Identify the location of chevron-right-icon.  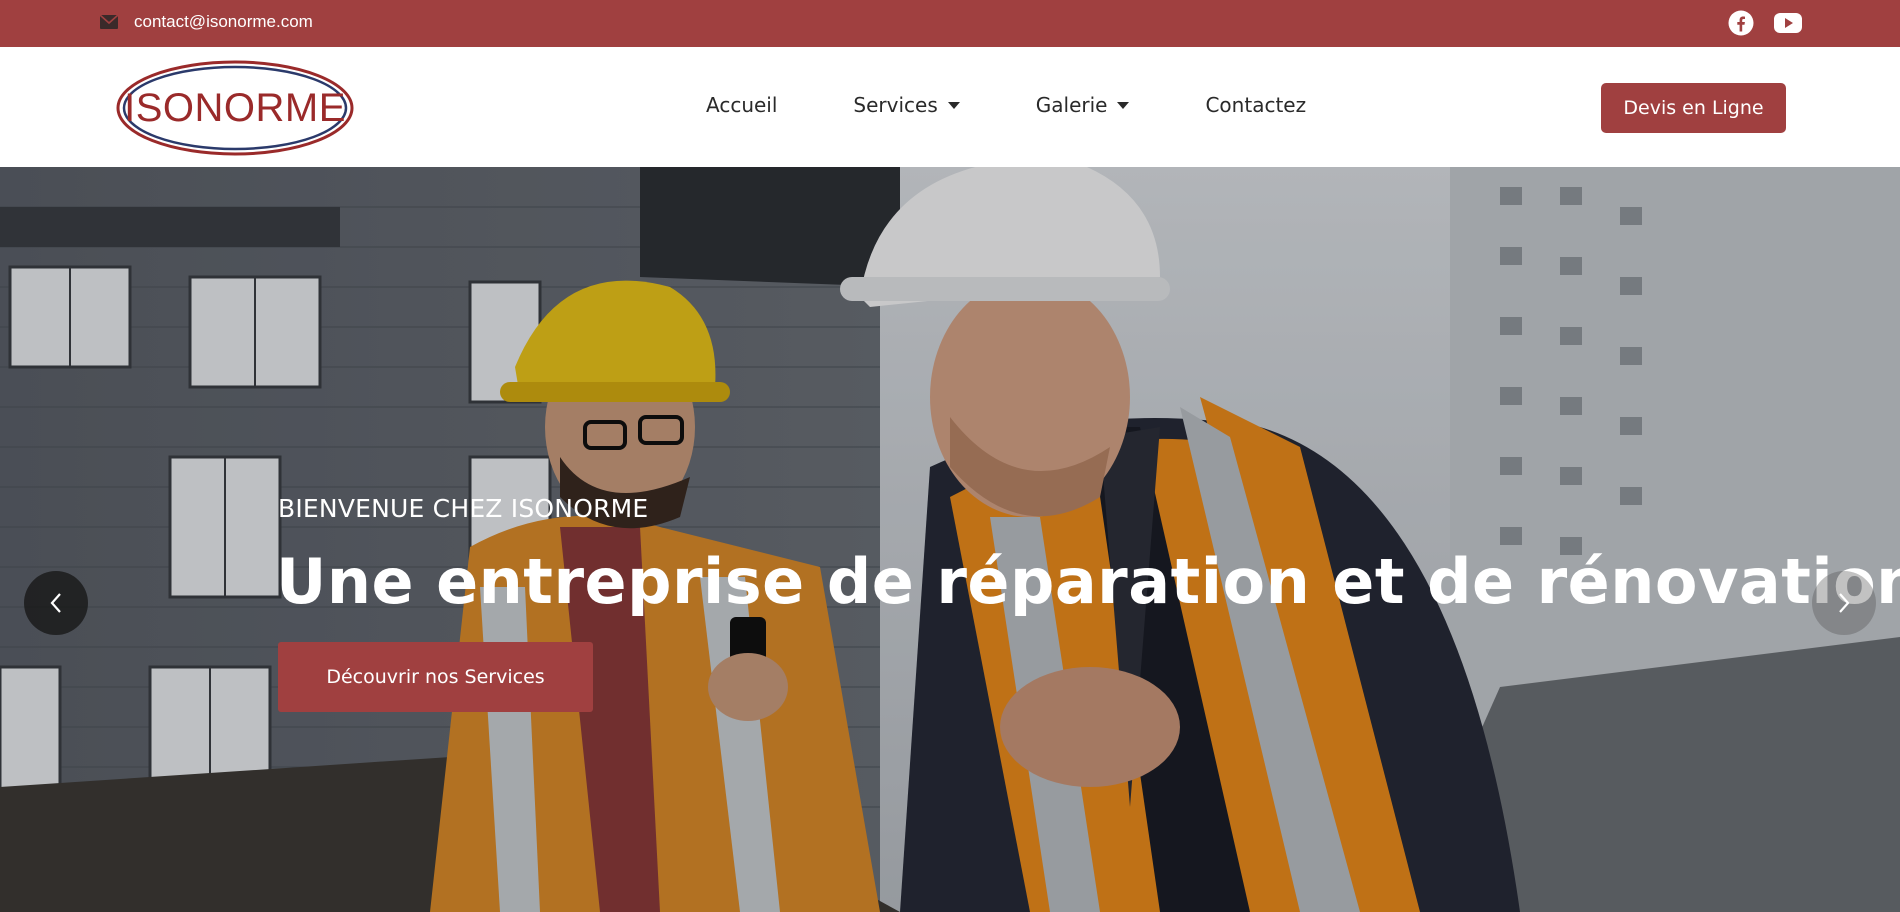
(1844, 603).